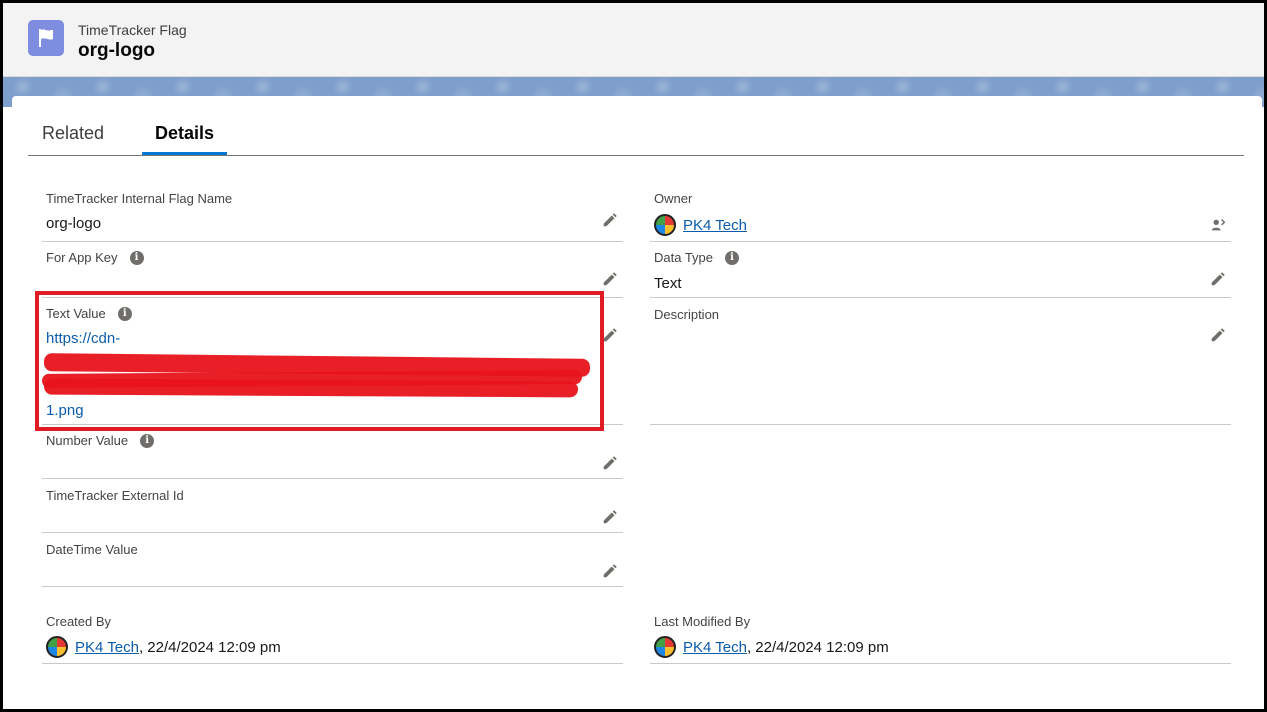  I want to click on field-label: Created By, so click(79, 621).